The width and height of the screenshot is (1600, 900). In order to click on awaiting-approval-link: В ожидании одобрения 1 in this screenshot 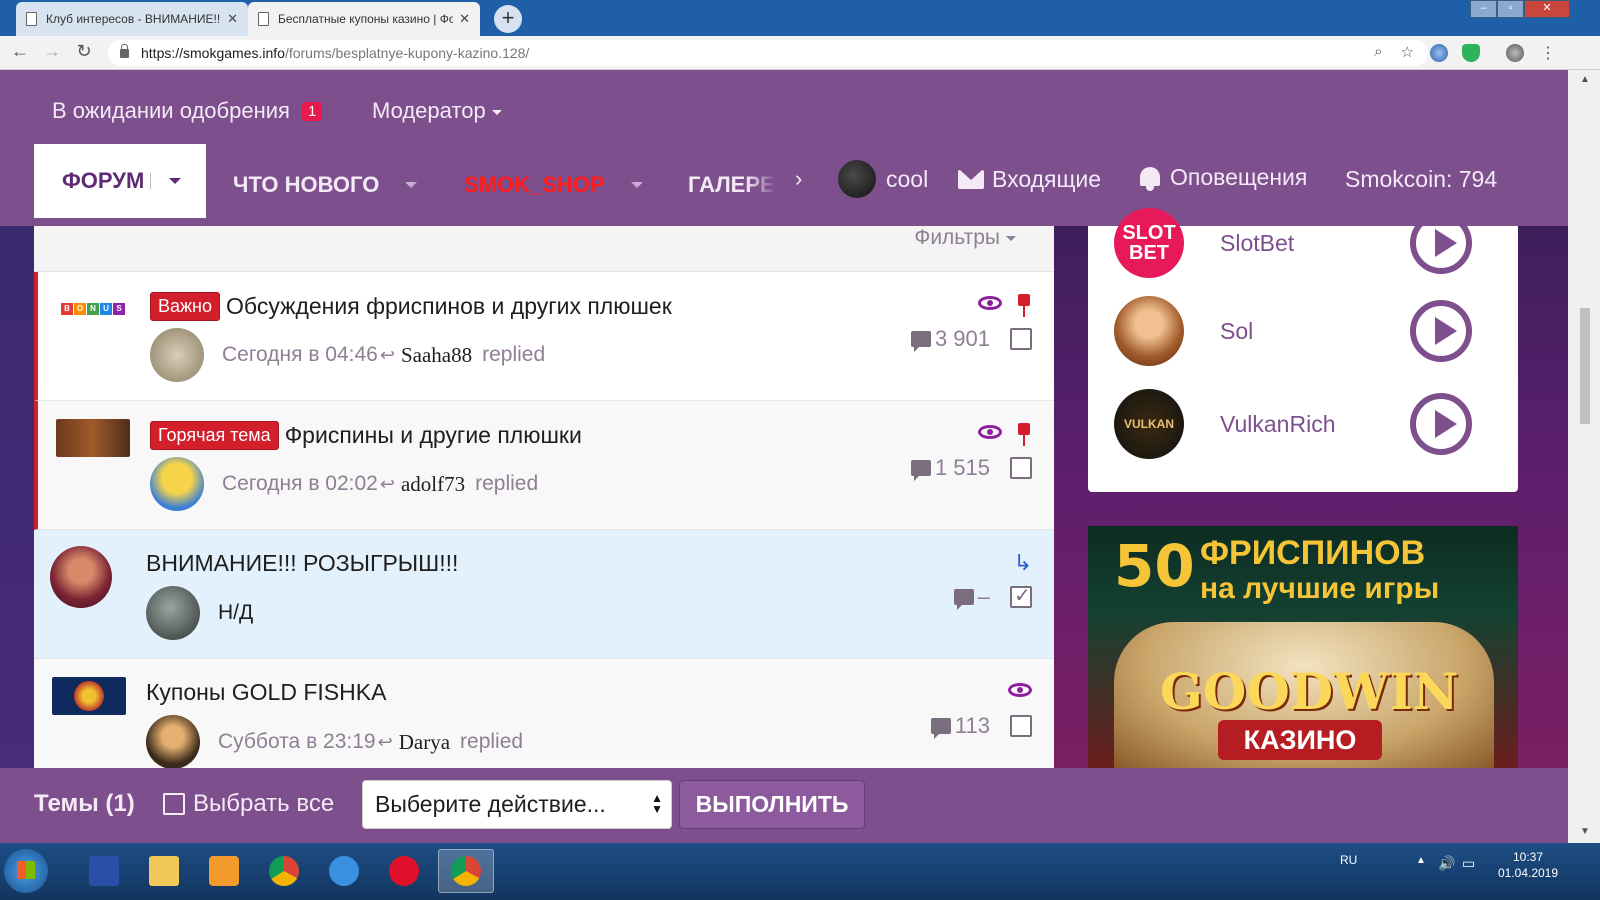, I will do `click(187, 111)`.